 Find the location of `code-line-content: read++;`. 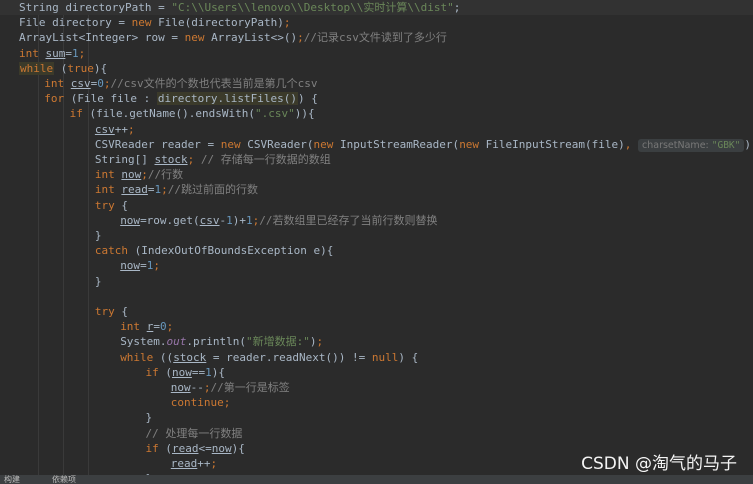

code-line-content: read++; is located at coordinates (194, 463).